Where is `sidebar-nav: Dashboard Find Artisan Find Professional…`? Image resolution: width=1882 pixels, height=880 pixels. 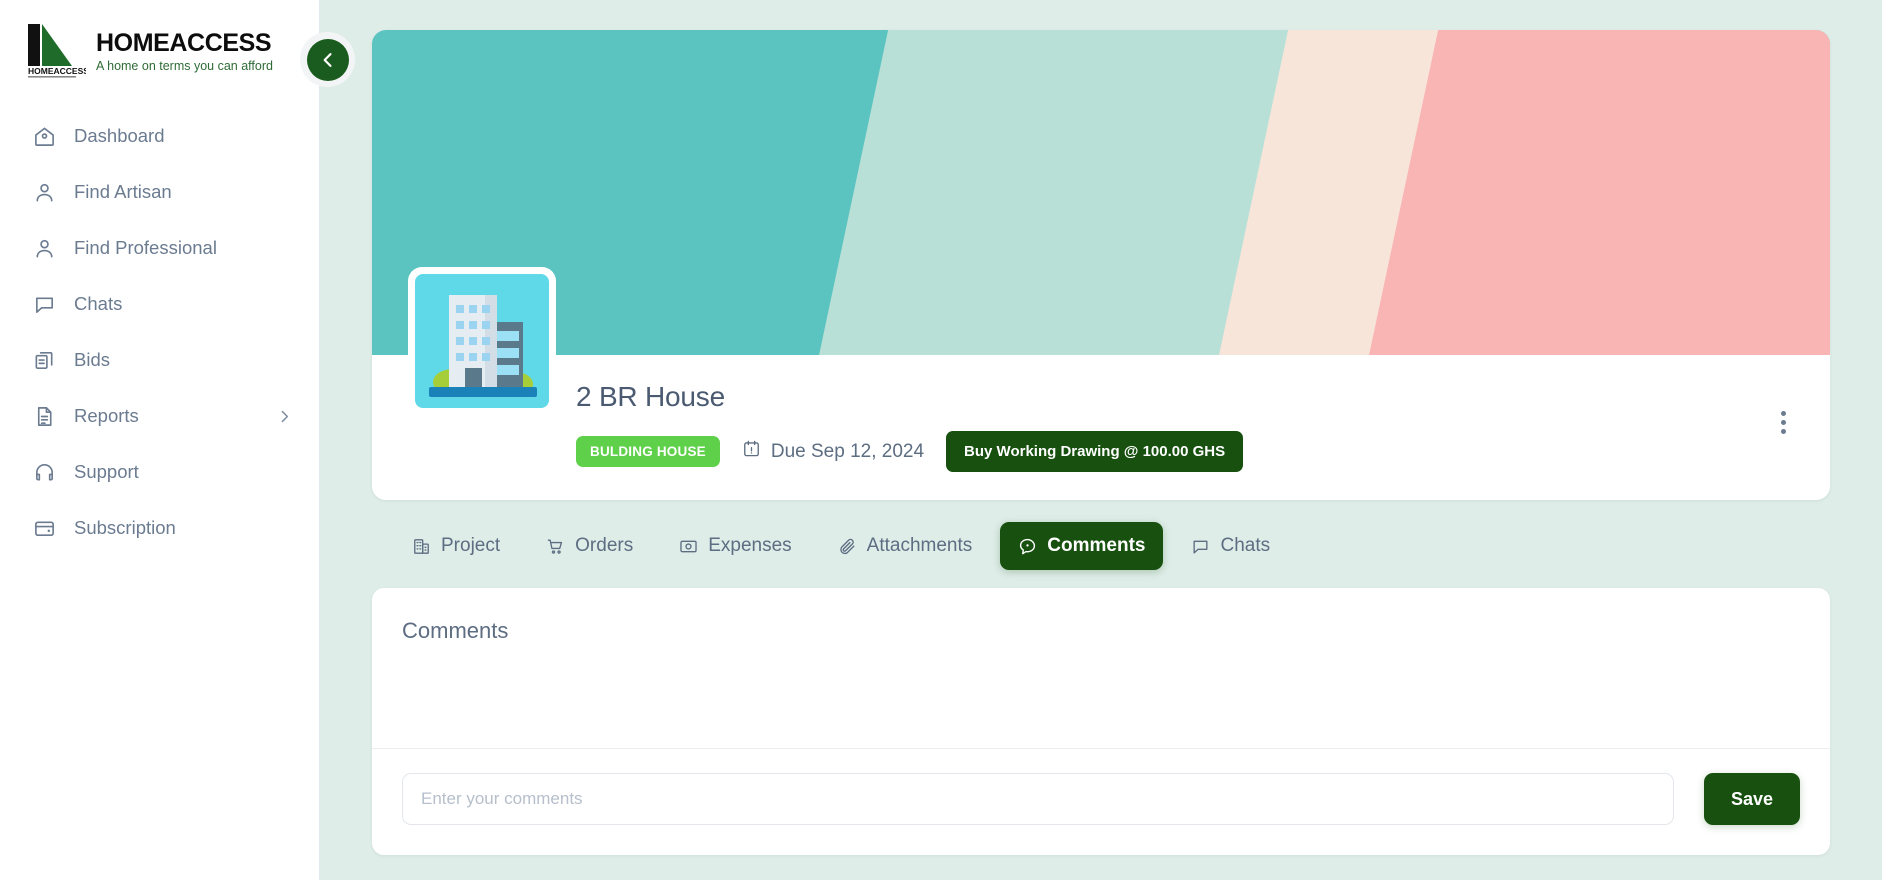 sidebar-nav: Dashboard Find Artisan Find Professional… is located at coordinates (159, 329).